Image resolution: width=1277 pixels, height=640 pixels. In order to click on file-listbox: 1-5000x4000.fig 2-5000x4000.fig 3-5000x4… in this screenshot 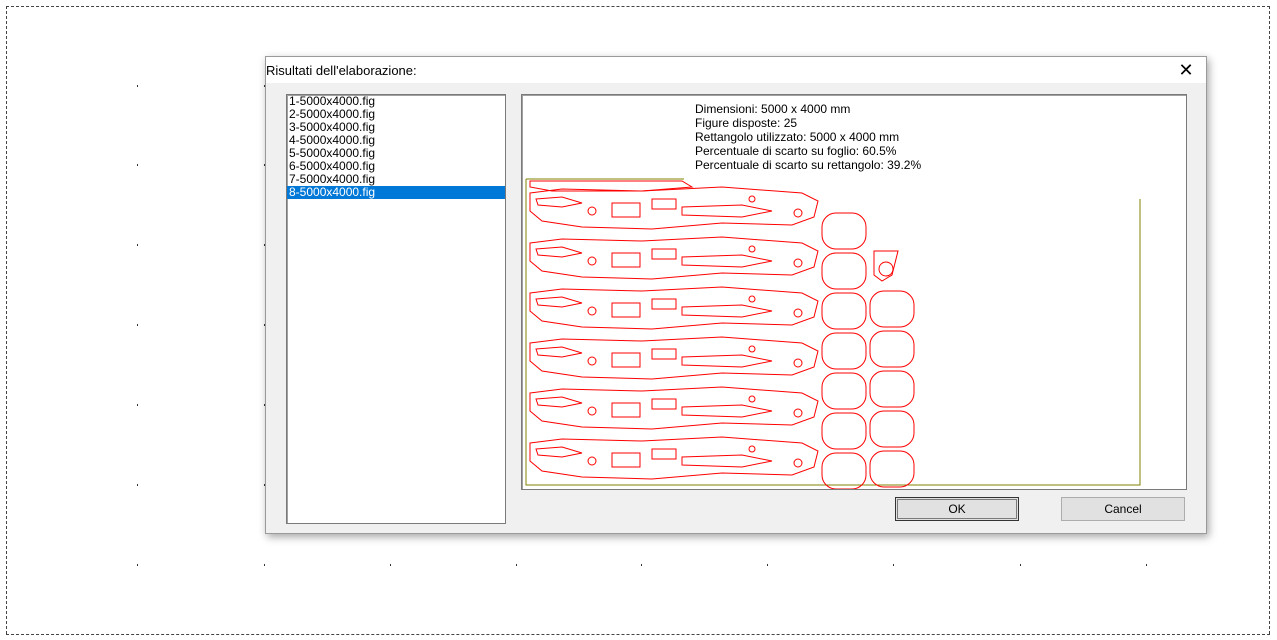, I will do `click(396, 309)`.